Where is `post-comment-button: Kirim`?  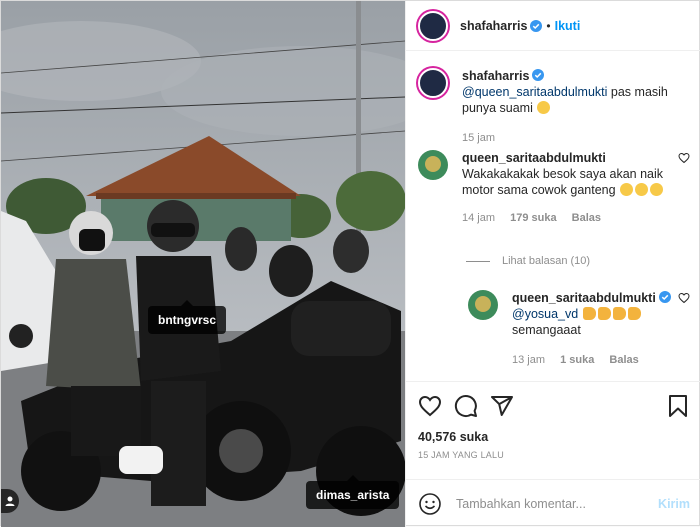 post-comment-button: Kirim is located at coordinates (674, 504).